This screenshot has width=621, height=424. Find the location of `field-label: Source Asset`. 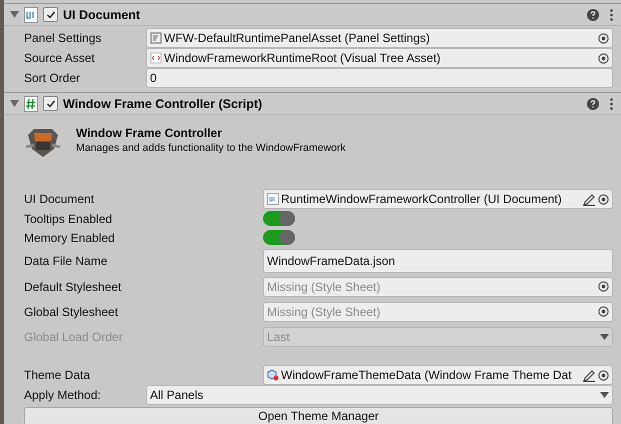

field-label: Source Asset is located at coordinates (60, 58).